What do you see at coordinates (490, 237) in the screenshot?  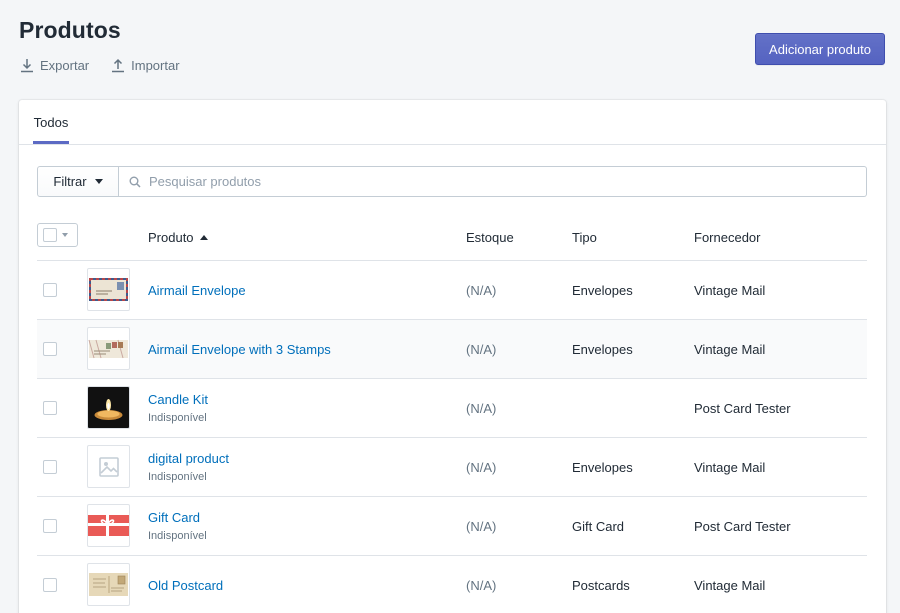 I see `column-header-stock: Estoque` at bounding box center [490, 237].